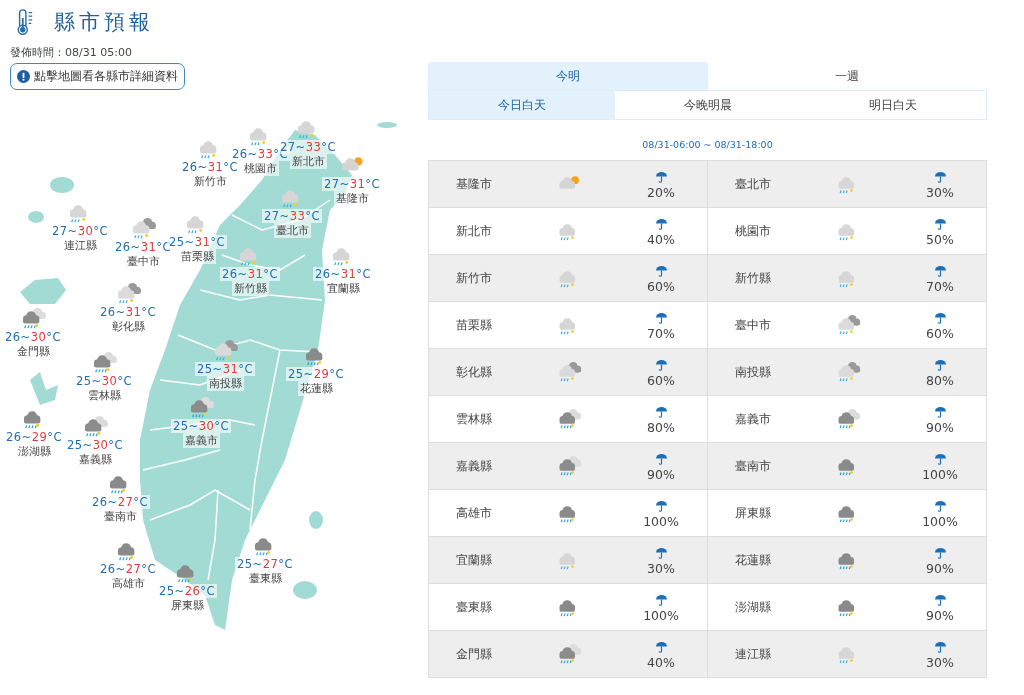 Image resolution: width=1024 pixels, height=695 pixels. What do you see at coordinates (661, 192) in the screenshot?
I see `rain-chance: 20%` at bounding box center [661, 192].